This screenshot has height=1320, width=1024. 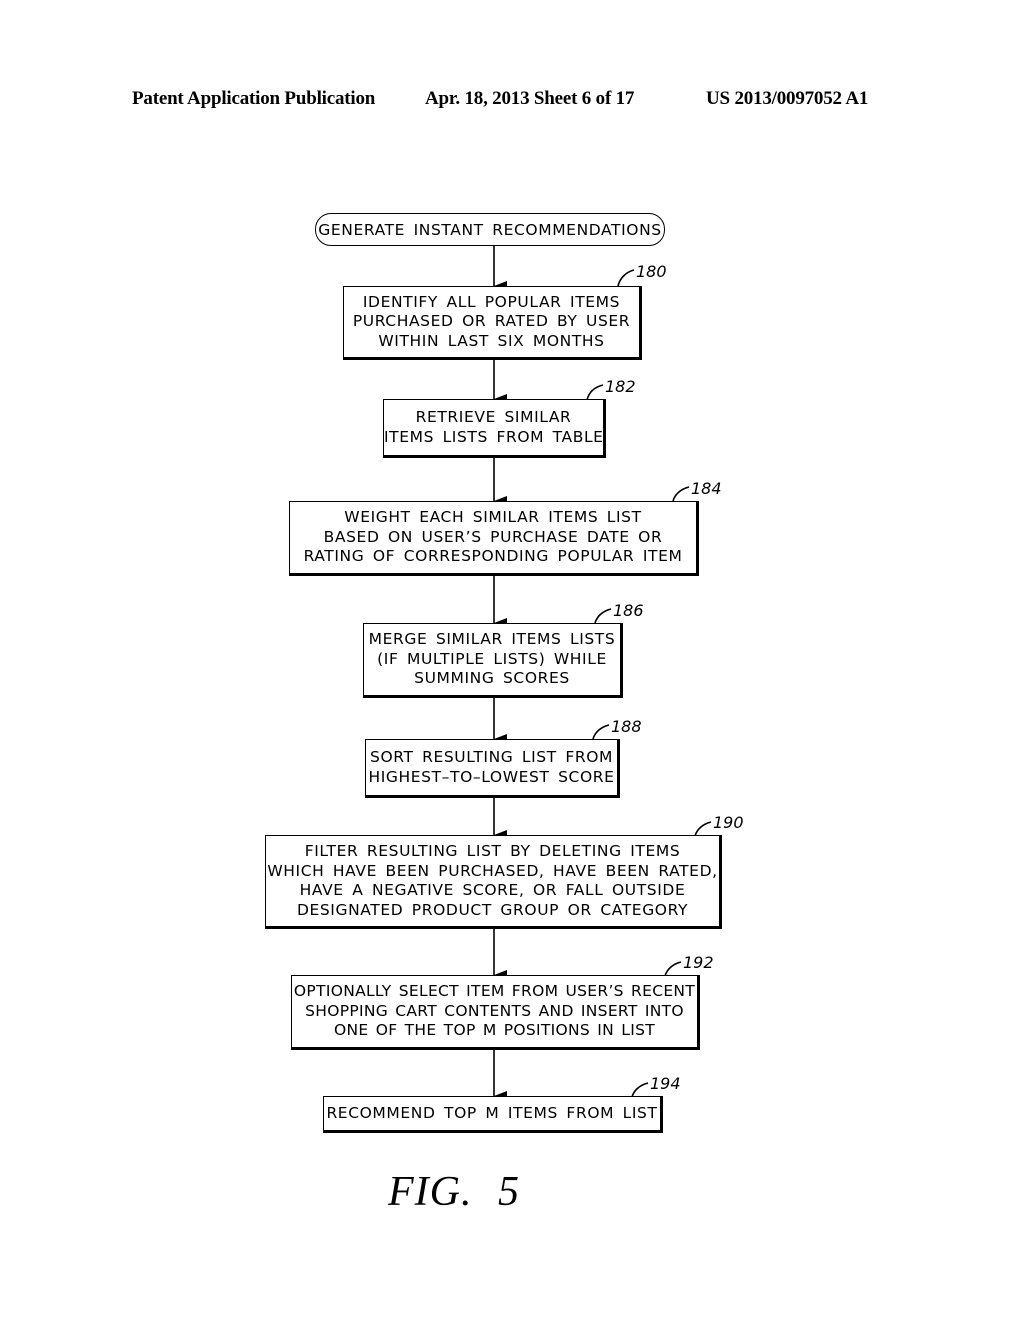 I want to click on step-text: HIGHEST–TO–LOWEST SCORE, so click(x=491, y=776).